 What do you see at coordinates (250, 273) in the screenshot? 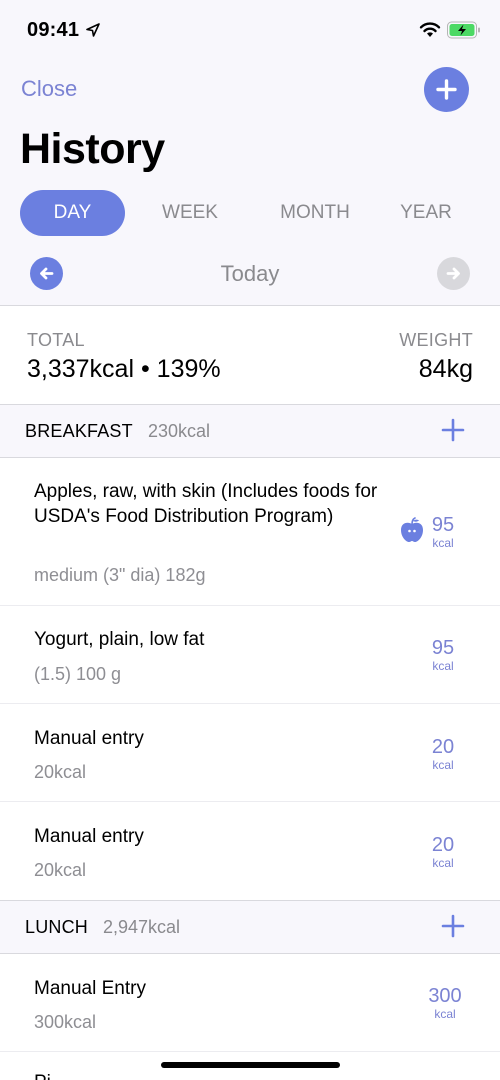
I see `date-label: Today` at bounding box center [250, 273].